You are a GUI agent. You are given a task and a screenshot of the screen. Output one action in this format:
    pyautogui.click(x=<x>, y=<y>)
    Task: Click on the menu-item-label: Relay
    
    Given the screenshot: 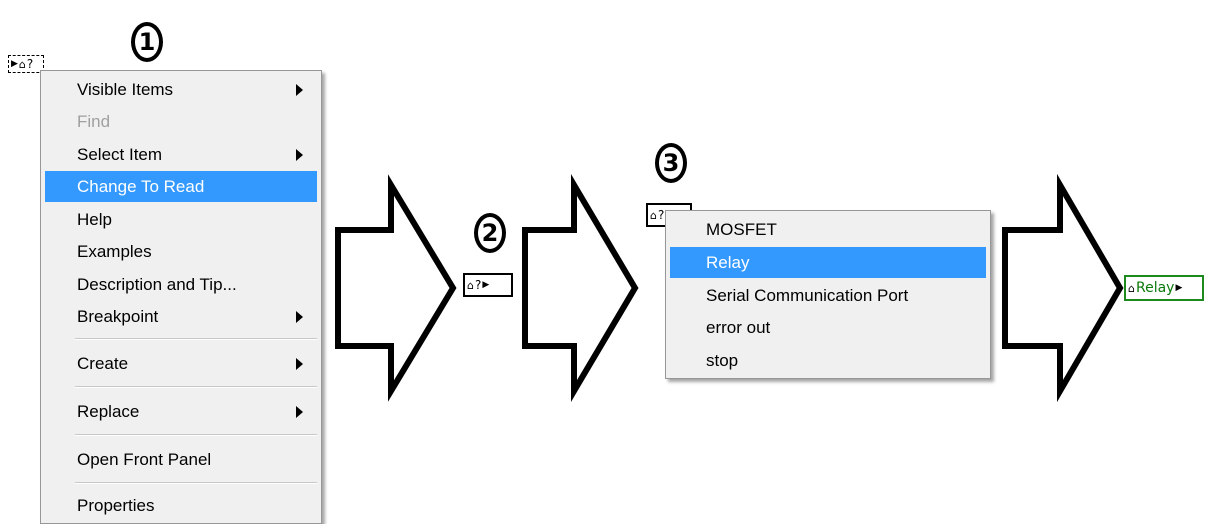 What is the action you would take?
    pyautogui.click(x=728, y=262)
    